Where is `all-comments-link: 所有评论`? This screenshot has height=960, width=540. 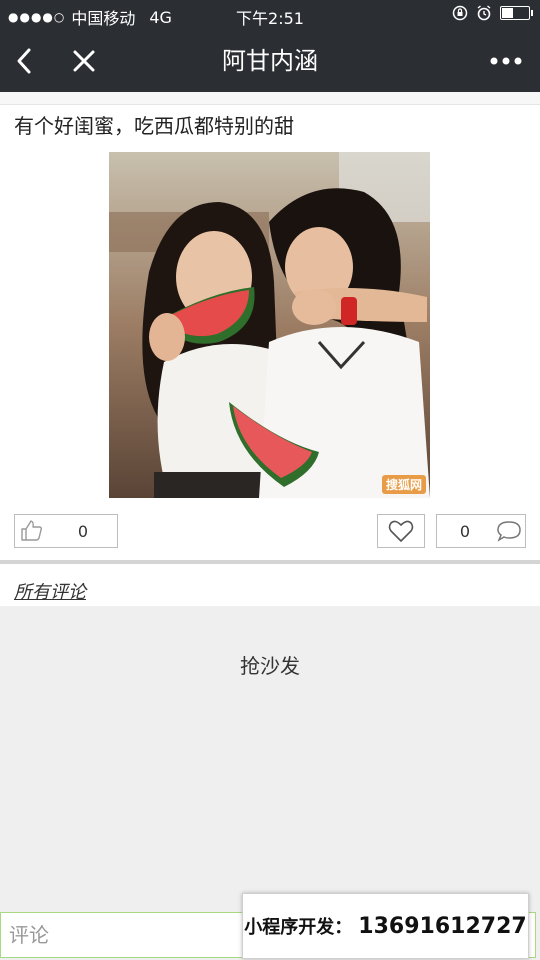 all-comments-link: 所有评论 is located at coordinates (50, 591).